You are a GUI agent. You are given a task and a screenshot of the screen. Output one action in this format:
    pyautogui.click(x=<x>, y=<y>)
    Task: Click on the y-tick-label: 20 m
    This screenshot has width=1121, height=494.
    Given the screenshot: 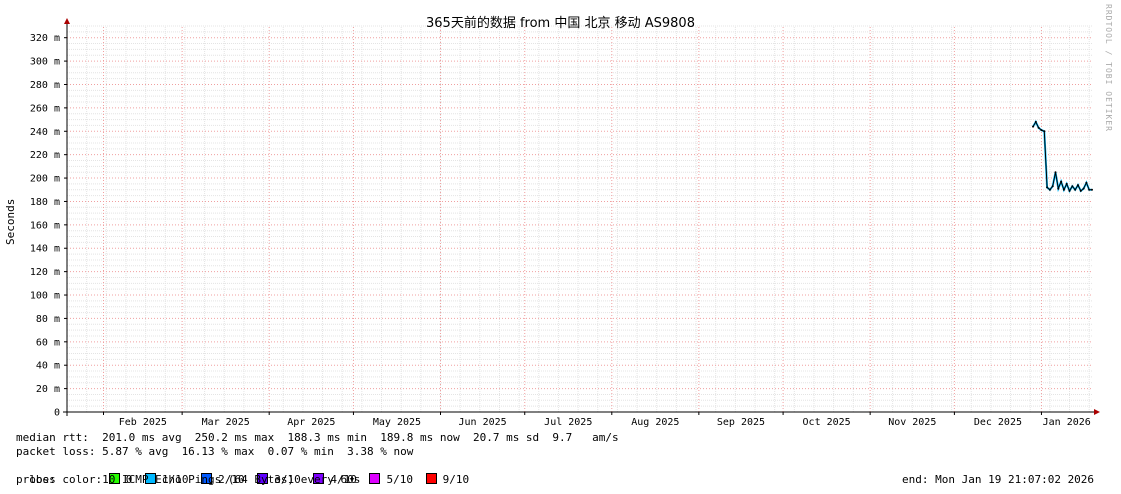 What is the action you would take?
    pyautogui.click(x=48, y=389)
    